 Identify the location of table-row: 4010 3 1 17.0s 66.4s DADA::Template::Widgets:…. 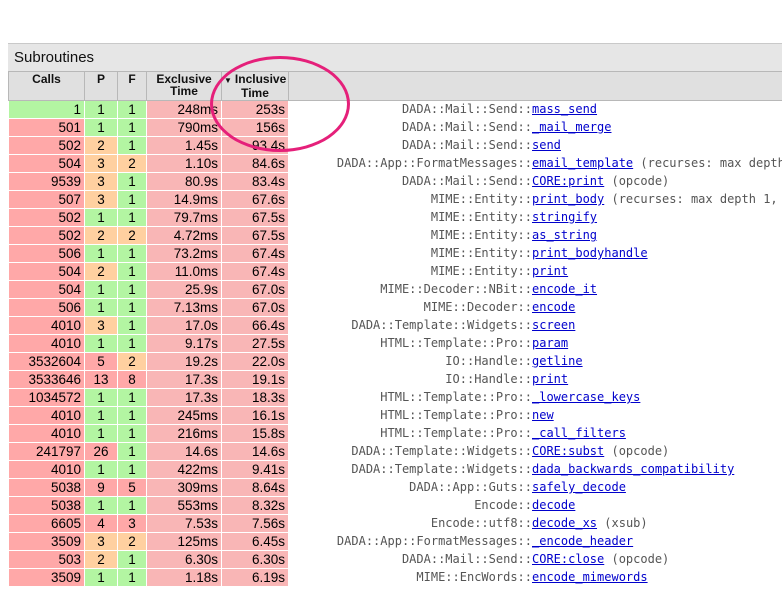
(395, 325).